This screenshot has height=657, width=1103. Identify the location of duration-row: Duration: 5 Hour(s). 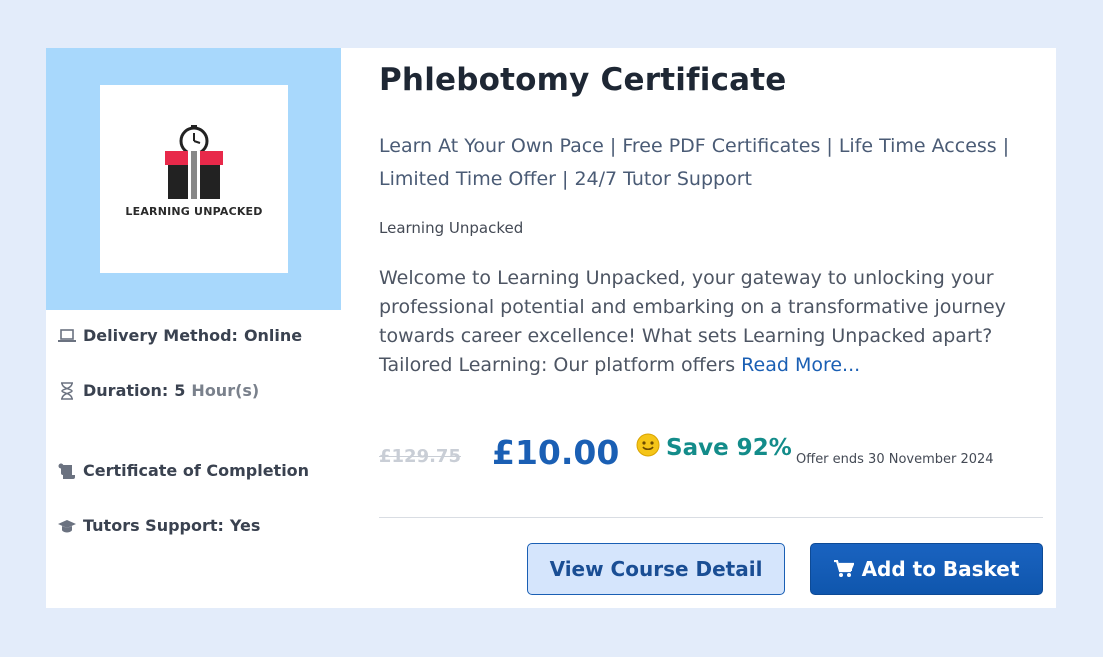
(158, 390).